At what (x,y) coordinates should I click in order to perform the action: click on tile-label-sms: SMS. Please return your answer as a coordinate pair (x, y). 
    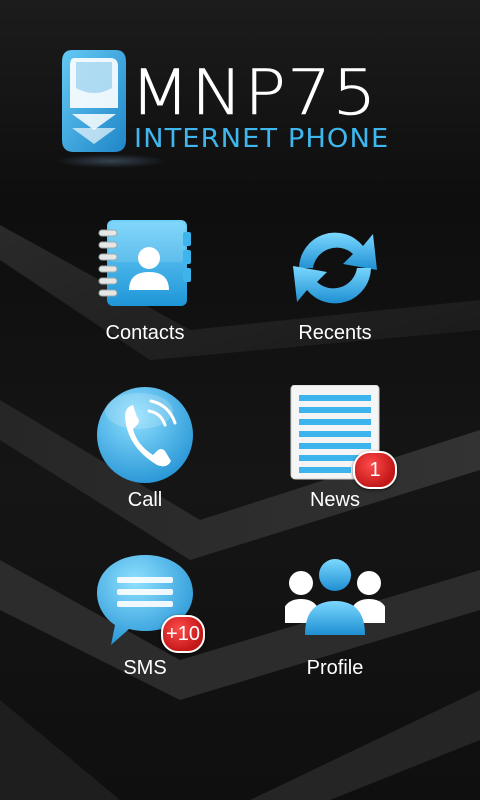
    Looking at the image, I should click on (145, 668).